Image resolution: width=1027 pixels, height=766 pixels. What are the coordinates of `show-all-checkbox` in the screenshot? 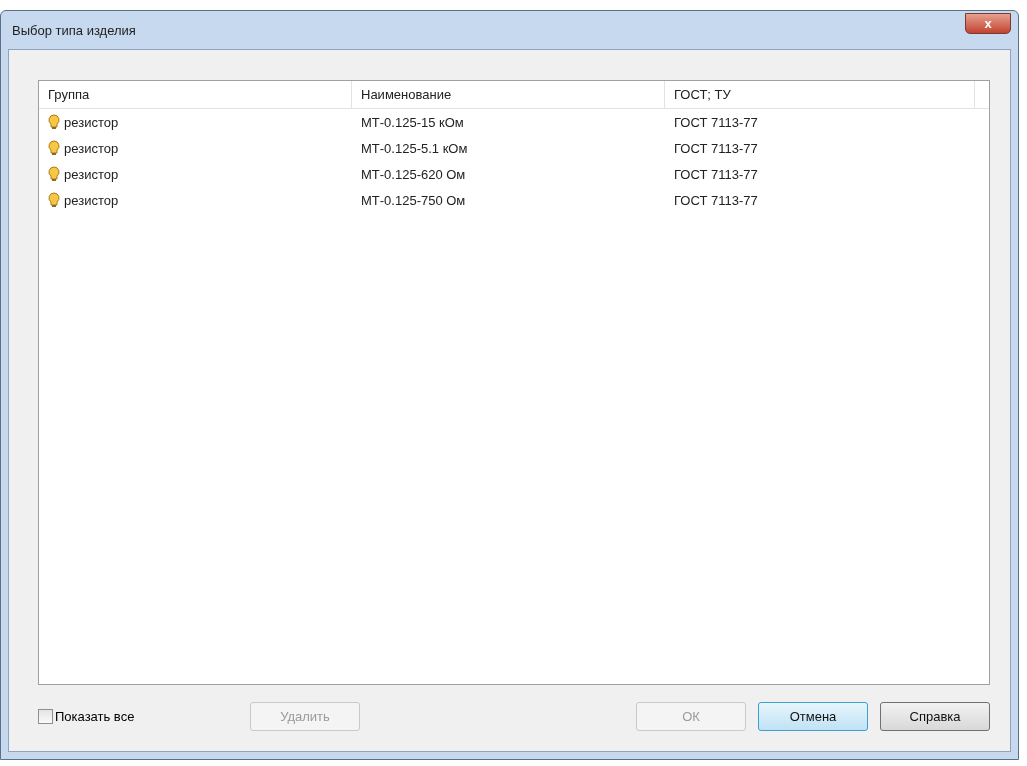 It's located at (45, 716).